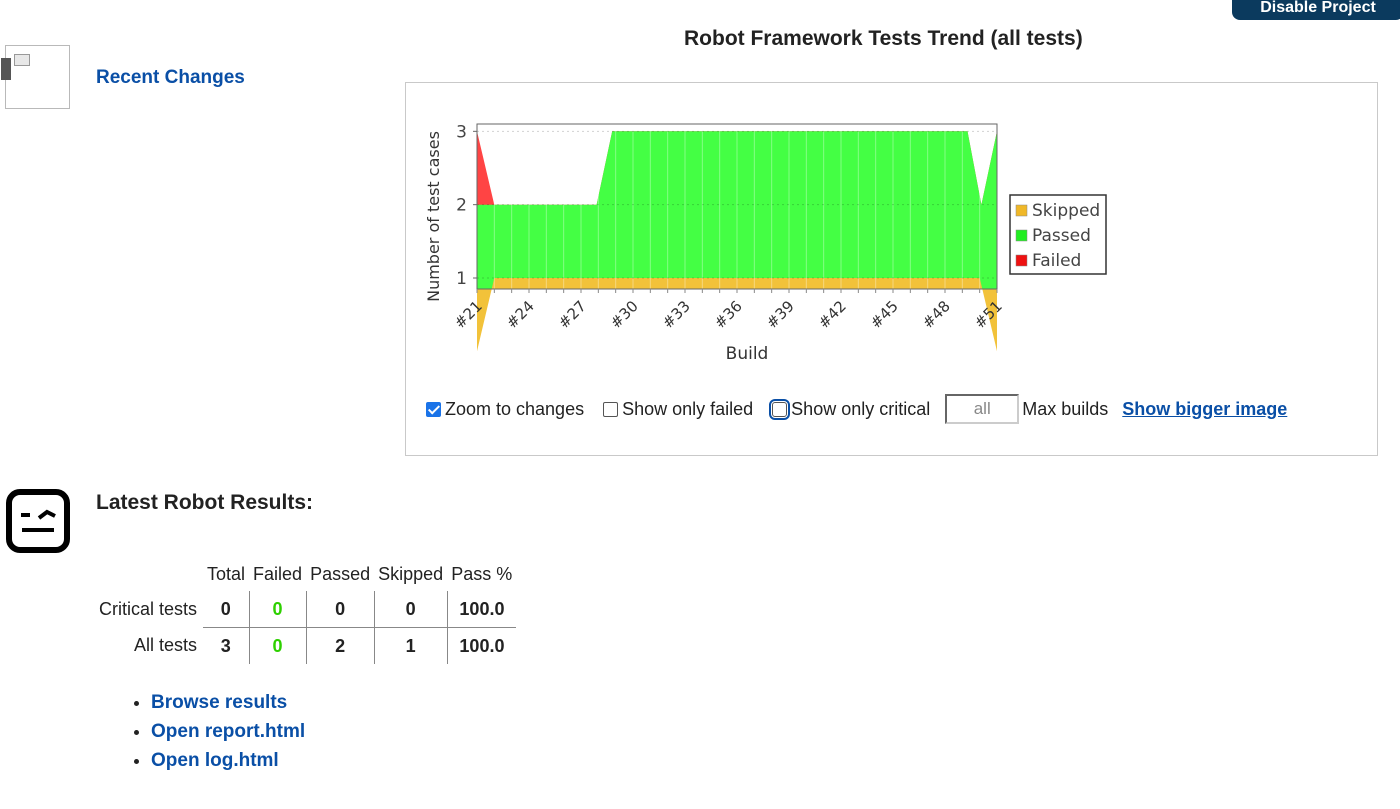 The width and height of the screenshot is (1400, 809). Describe the element at coordinates (780, 409) in the screenshot. I see `only-critical-checkbox` at that location.